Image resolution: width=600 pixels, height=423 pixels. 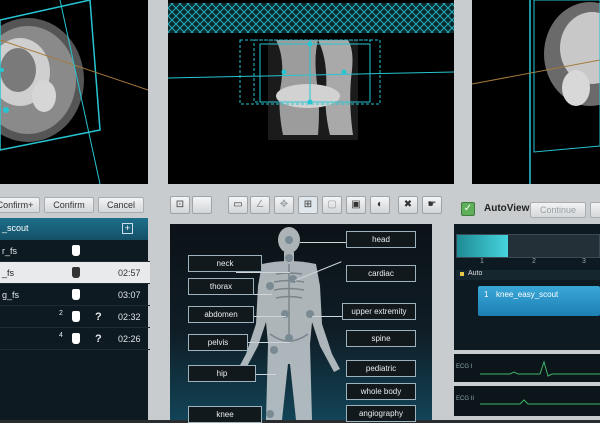 What do you see at coordinates (381, 391) in the screenshot?
I see `region-whole-body: whole body` at bounding box center [381, 391].